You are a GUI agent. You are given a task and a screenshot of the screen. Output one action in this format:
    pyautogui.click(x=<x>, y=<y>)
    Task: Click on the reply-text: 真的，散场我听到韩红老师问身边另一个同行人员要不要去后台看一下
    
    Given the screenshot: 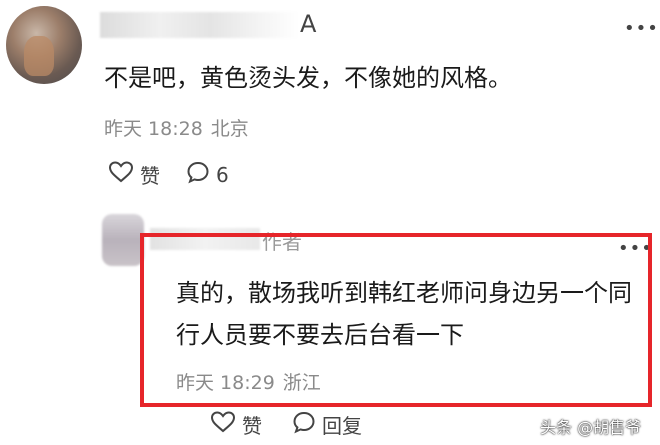 What is the action you would take?
    pyautogui.click(x=404, y=314)
    